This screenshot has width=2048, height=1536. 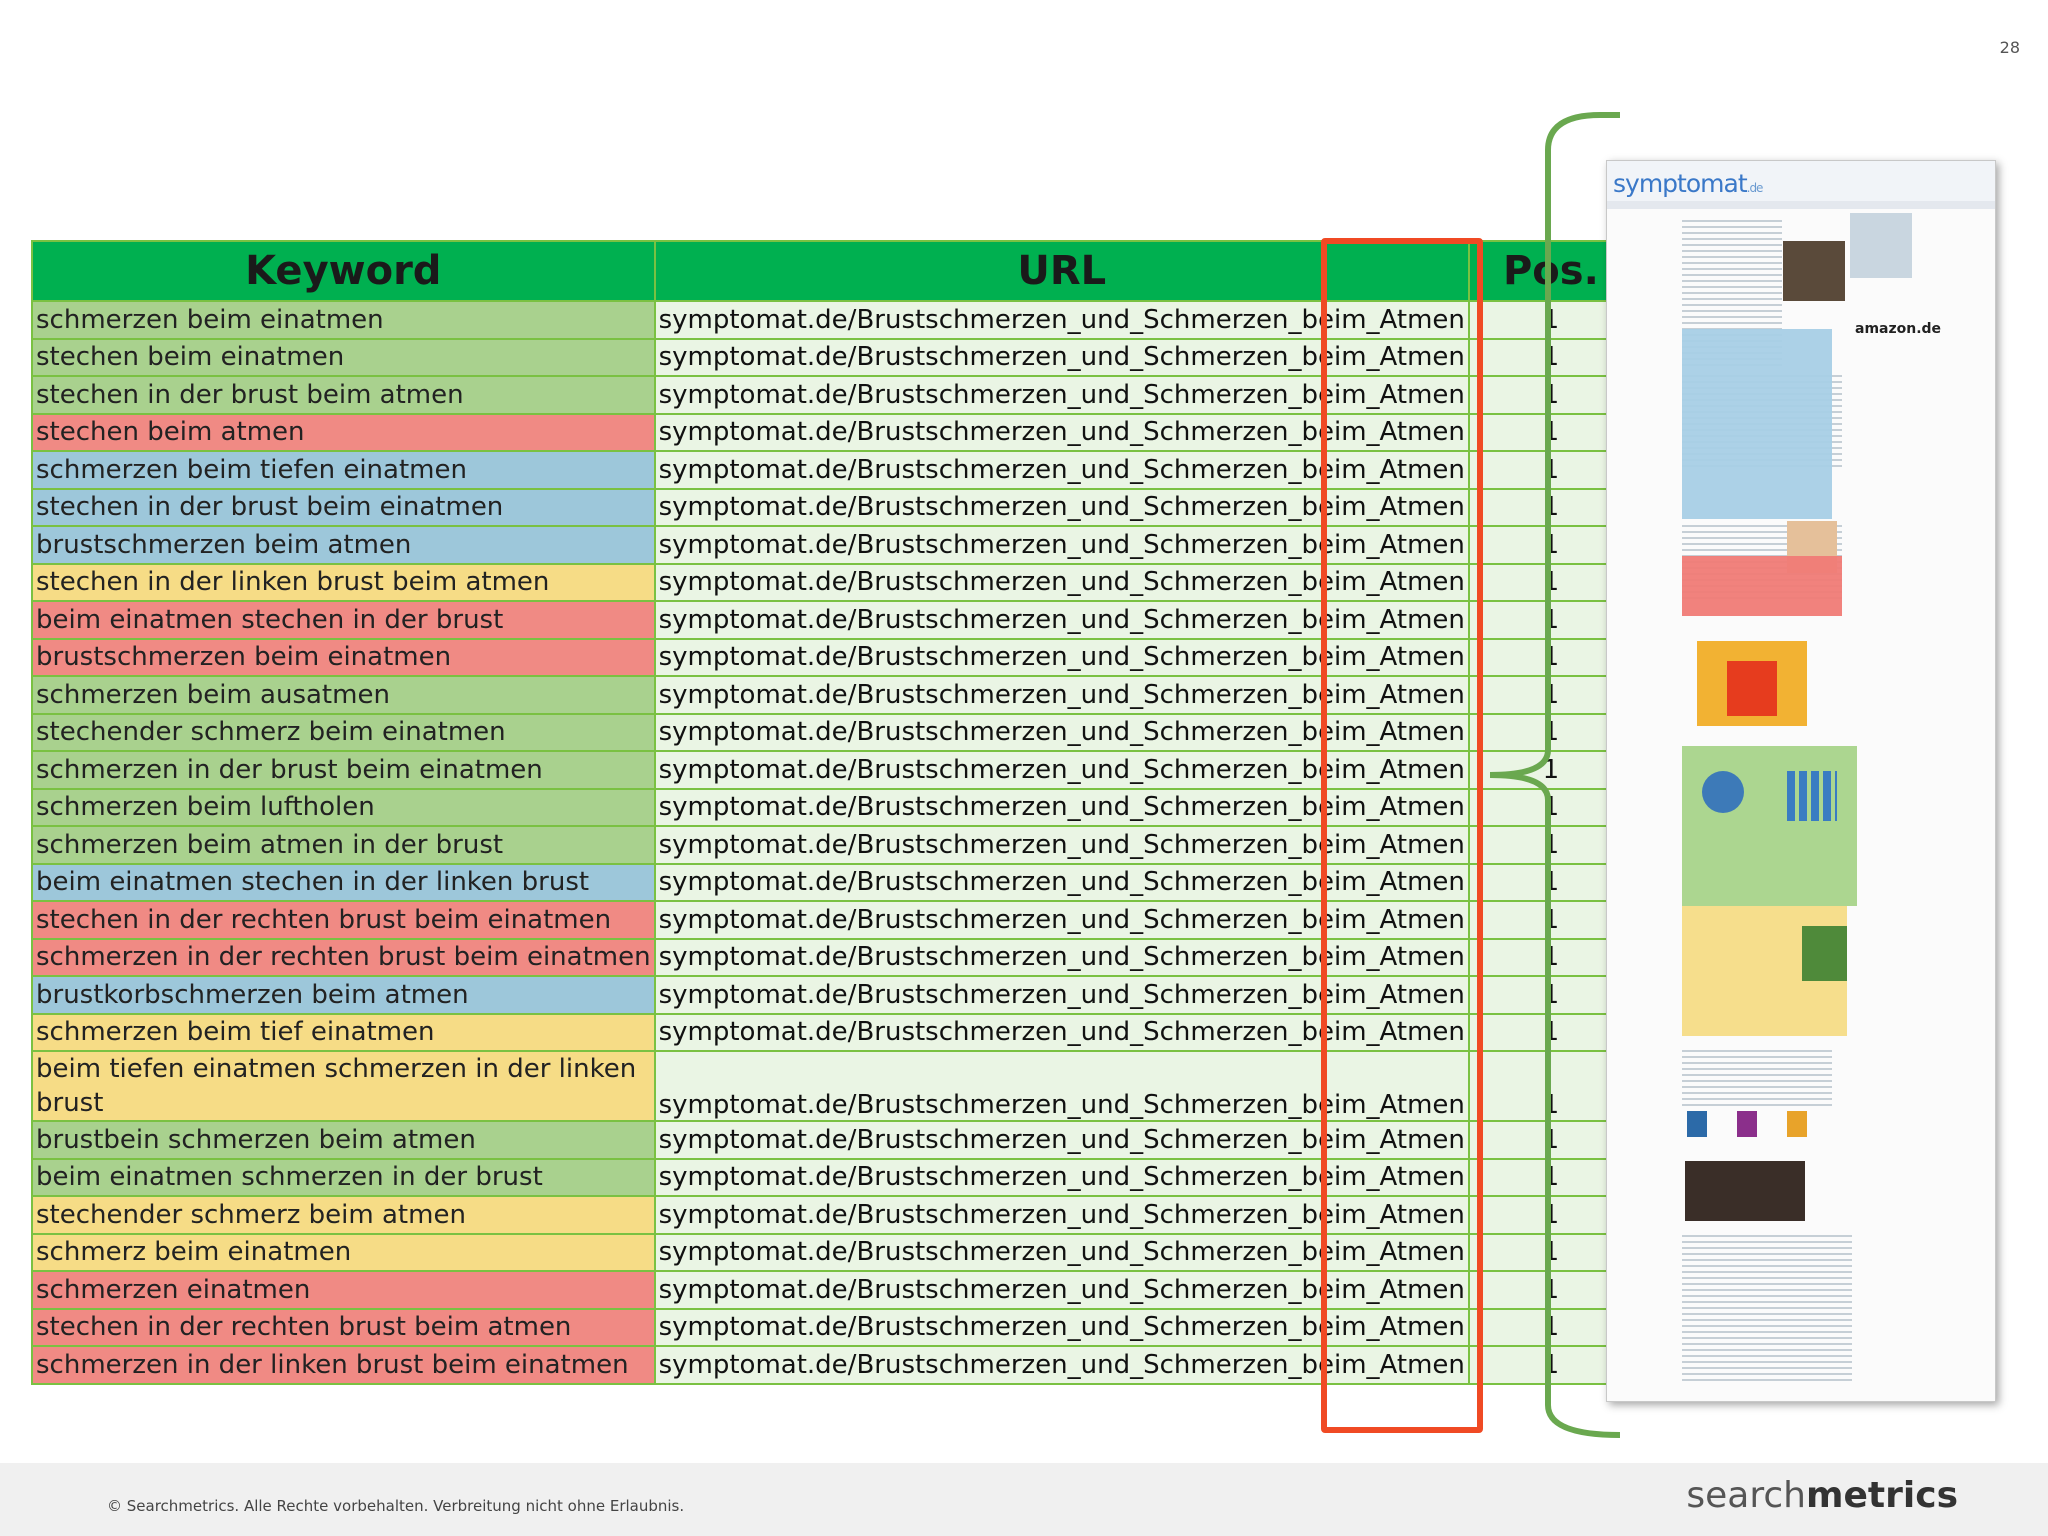 What do you see at coordinates (343, 1032) in the screenshot?
I see `keyword-cell: schmerzen beim tief einatmen` at bounding box center [343, 1032].